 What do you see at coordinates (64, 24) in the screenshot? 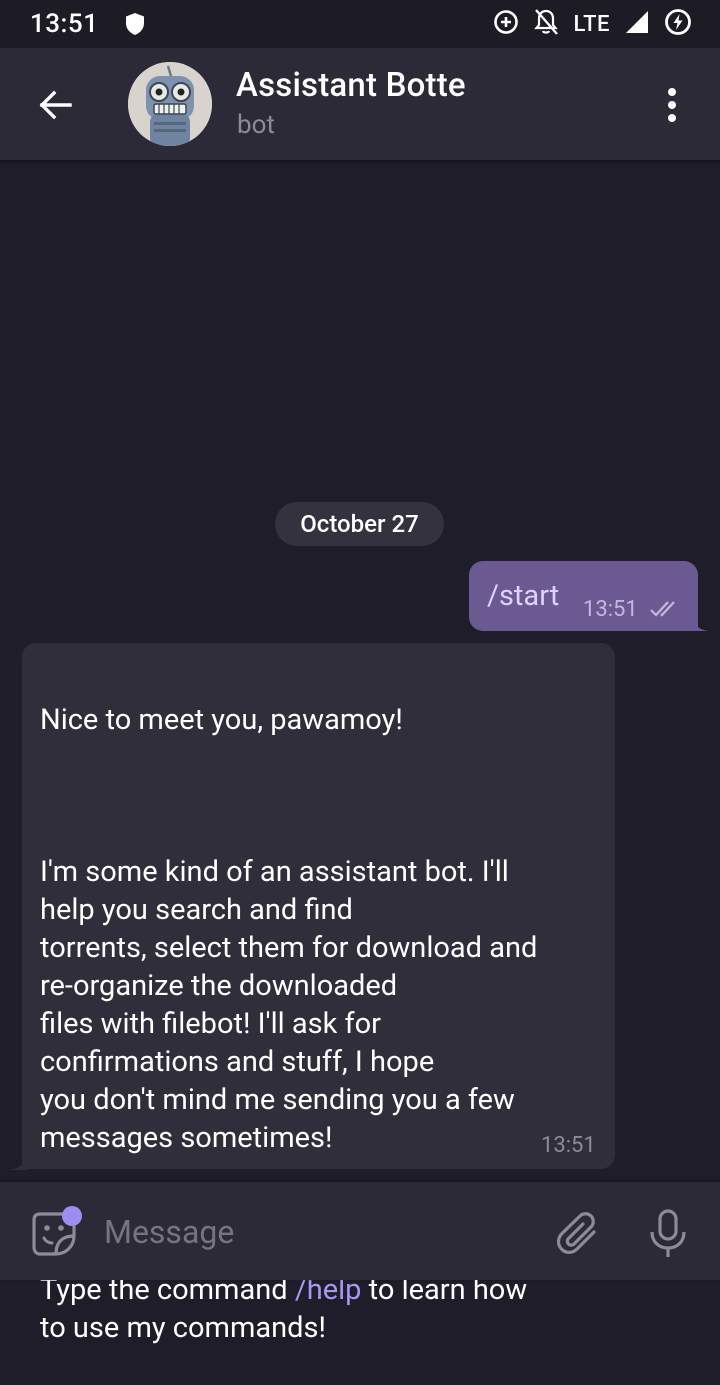
I see `status-time: 13:51` at bounding box center [64, 24].